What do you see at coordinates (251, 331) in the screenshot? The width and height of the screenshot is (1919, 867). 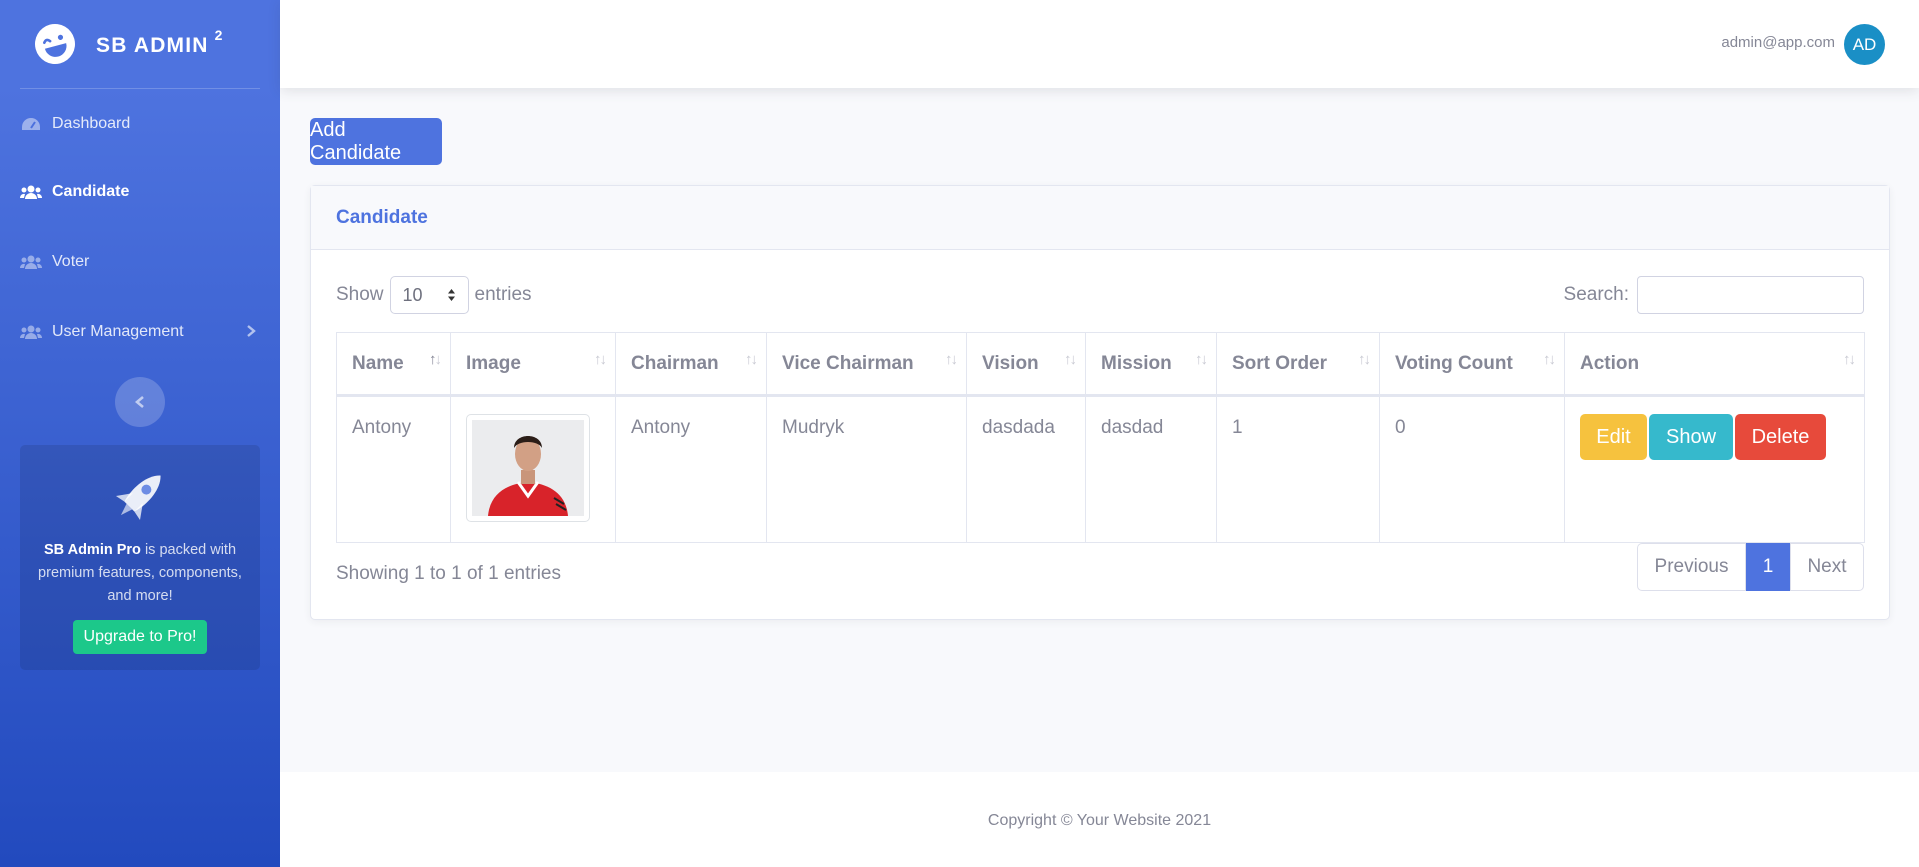 I see `chevron-right-icon` at bounding box center [251, 331].